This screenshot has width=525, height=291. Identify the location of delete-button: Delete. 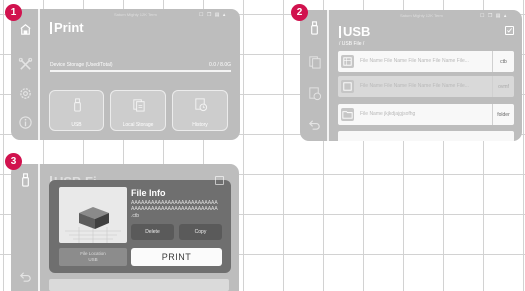
(152, 232).